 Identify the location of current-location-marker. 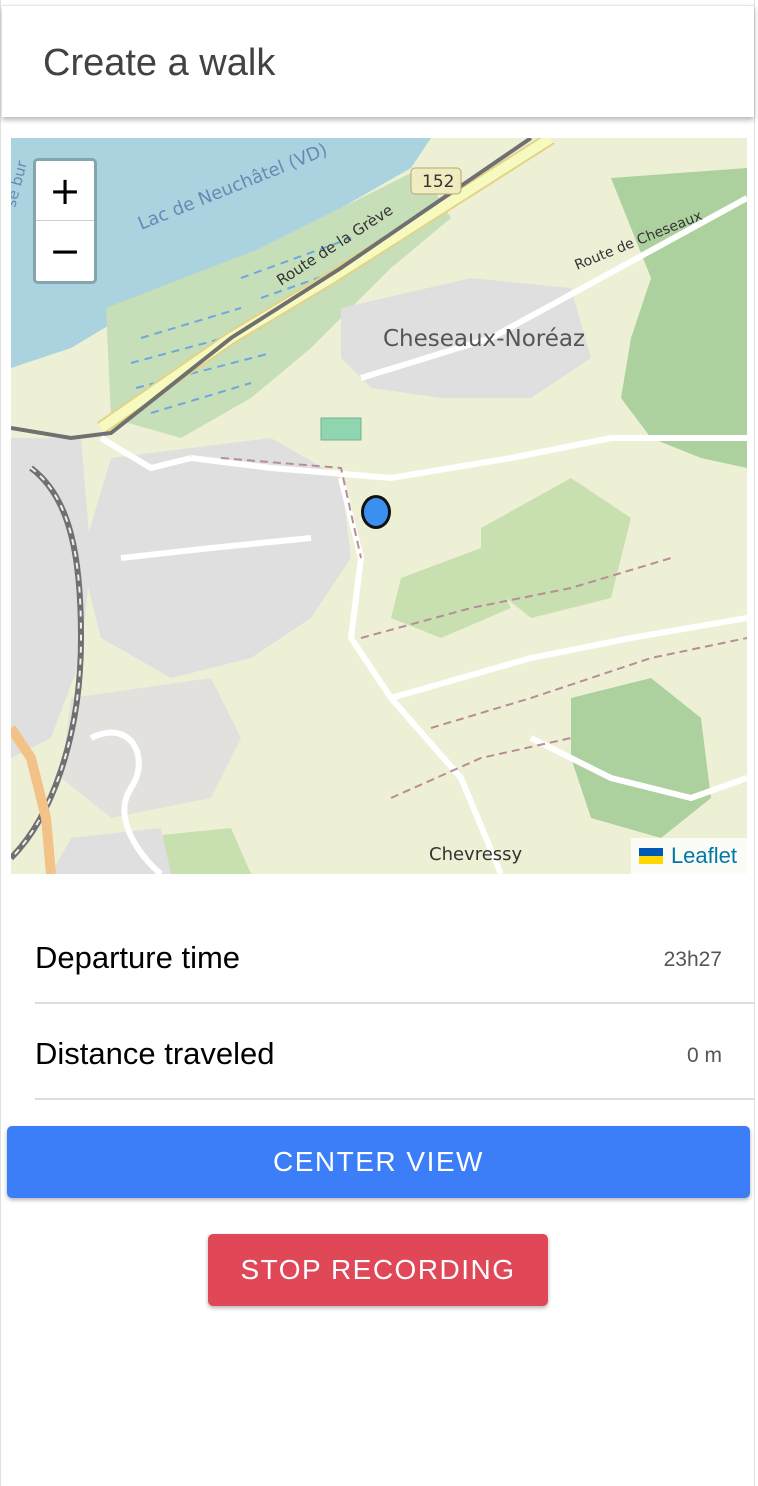
(376, 512).